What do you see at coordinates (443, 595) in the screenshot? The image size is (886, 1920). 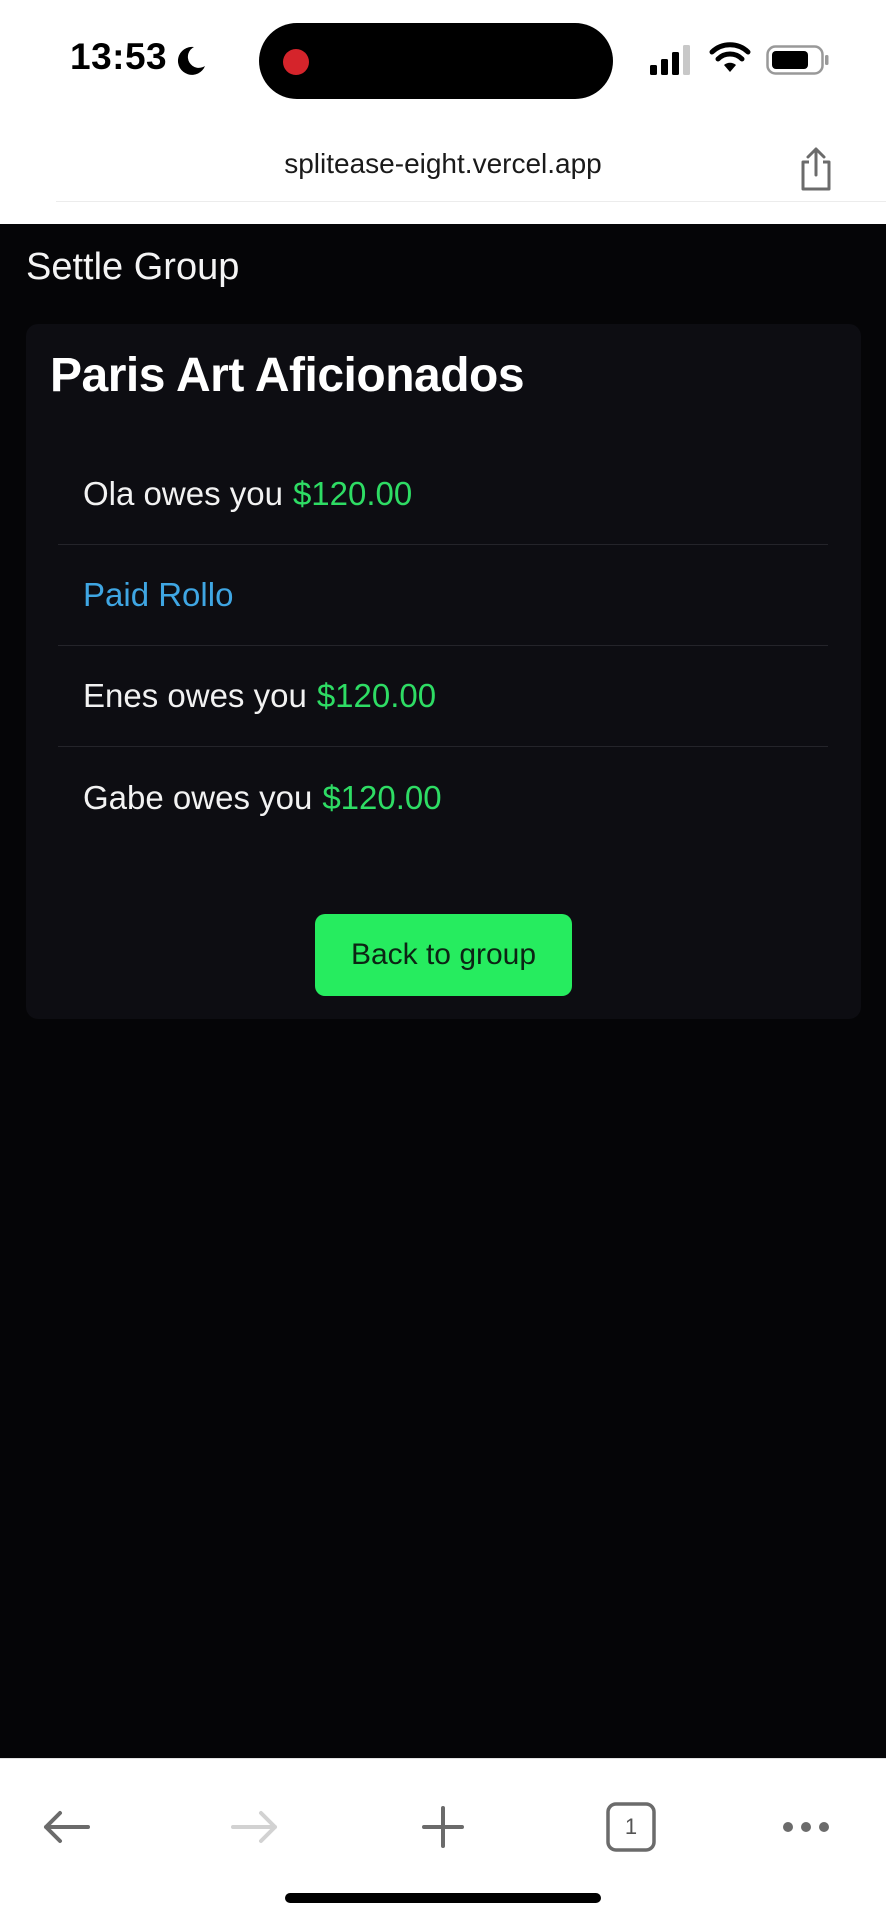 I see `settlement-row-paid-rollo: Paid Rollo` at bounding box center [443, 595].